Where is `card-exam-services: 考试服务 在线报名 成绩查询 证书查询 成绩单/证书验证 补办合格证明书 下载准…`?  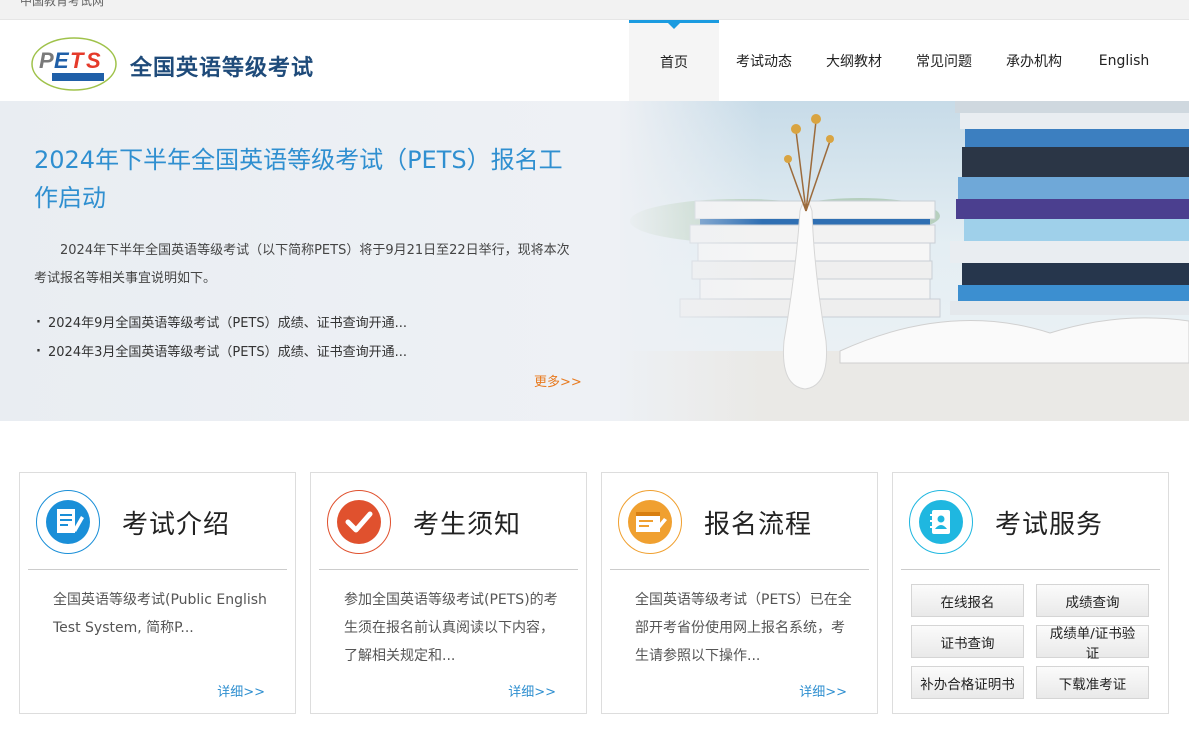 card-exam-services: 考试服务 在线报名 成绩查询 证书查询 成绩单/证书验证 补办合格证明书 下载准… is located at coordinates (1030, 593).